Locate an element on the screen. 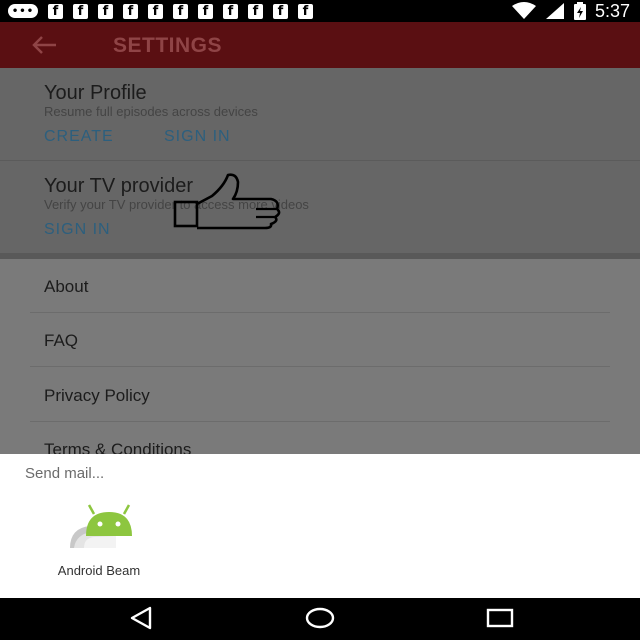  share-target-android-beam: Android Beam is located at coordinates (99, 542).